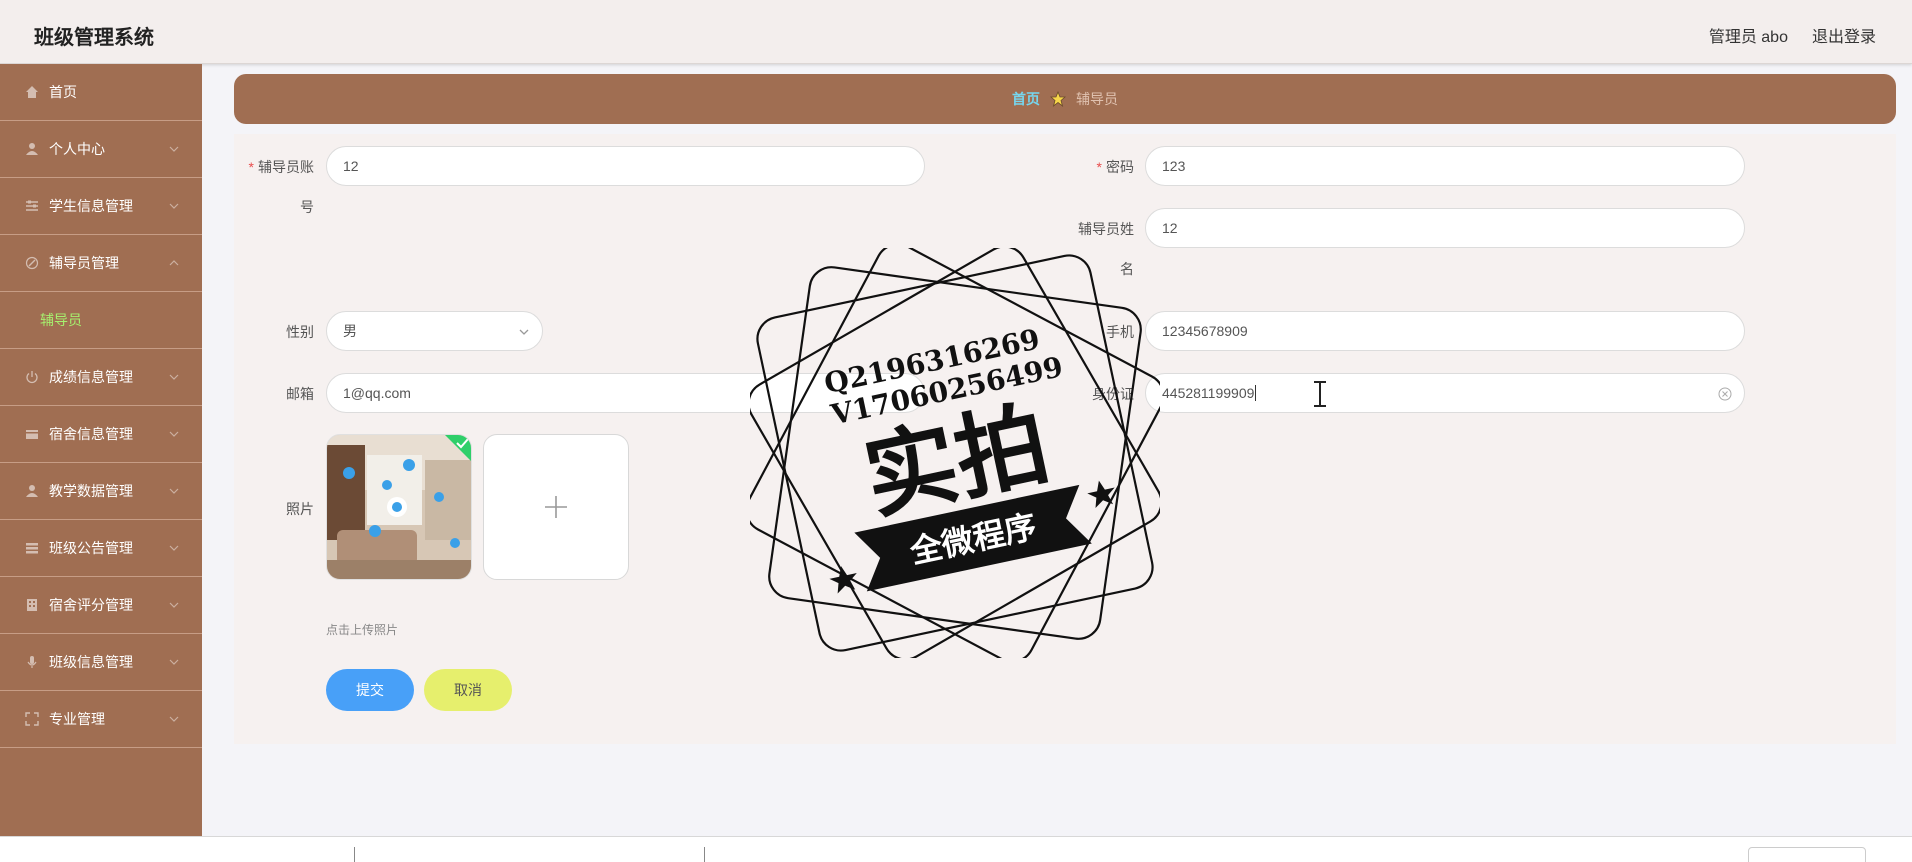 The image size is (1912, 862). I want to click on plus-icon, so click(556, 507).